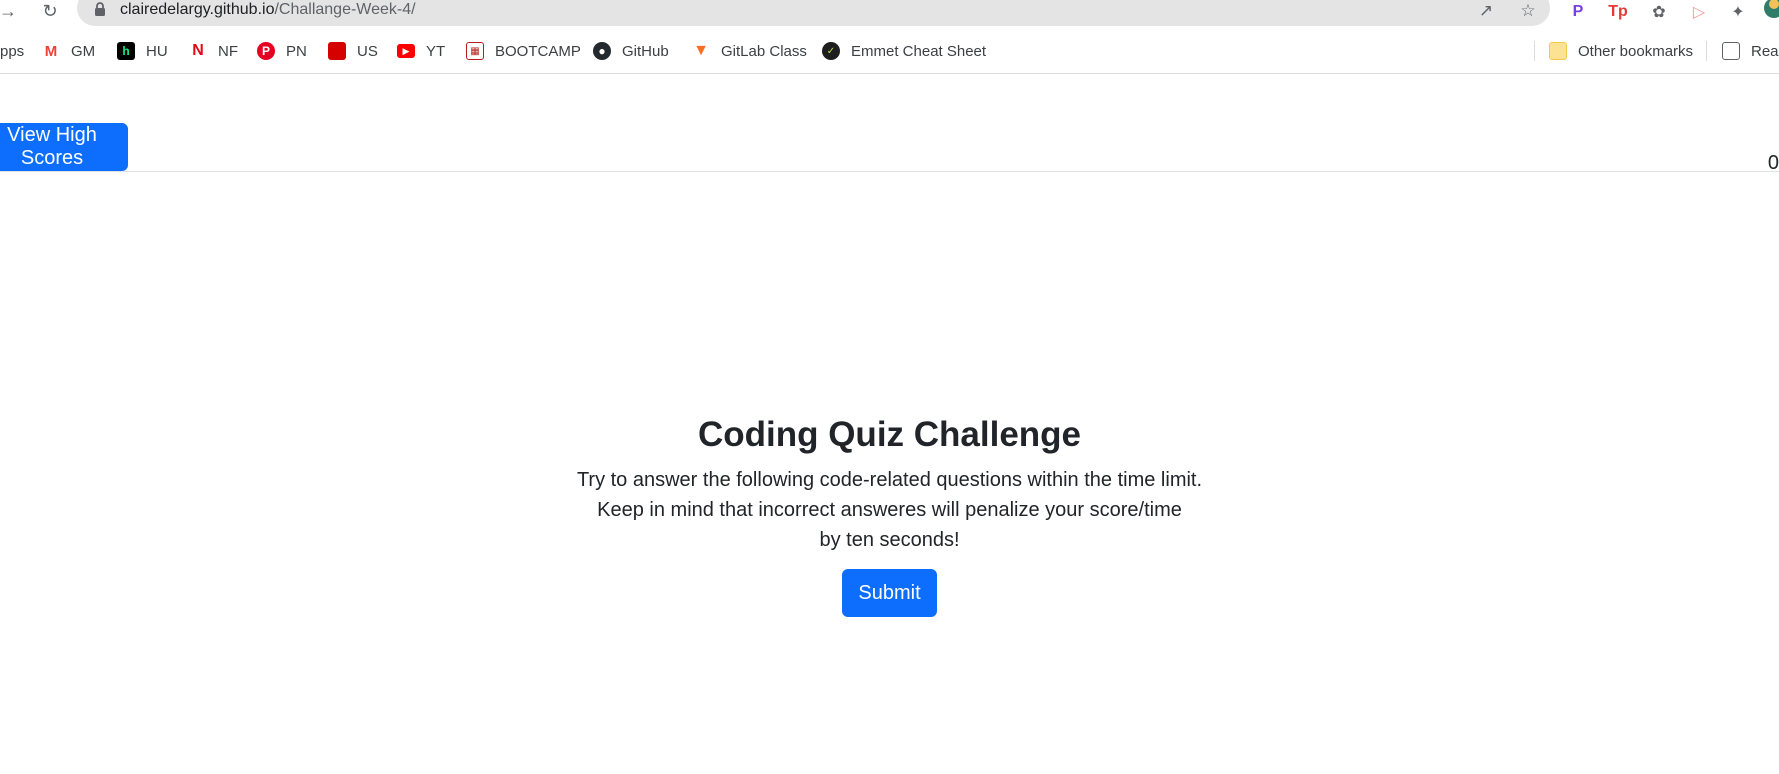  Describe the element at coordinates (1618, 12) in the screenshot. I see `extension-tp-icon: Tp` at that location.